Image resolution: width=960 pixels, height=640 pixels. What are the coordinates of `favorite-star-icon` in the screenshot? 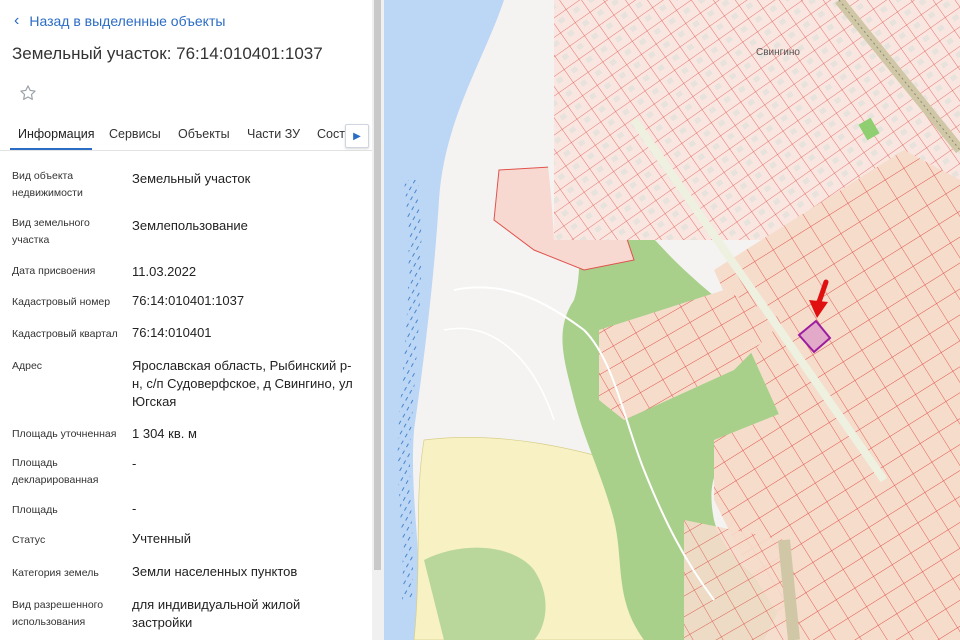 It's located at (28, 93).